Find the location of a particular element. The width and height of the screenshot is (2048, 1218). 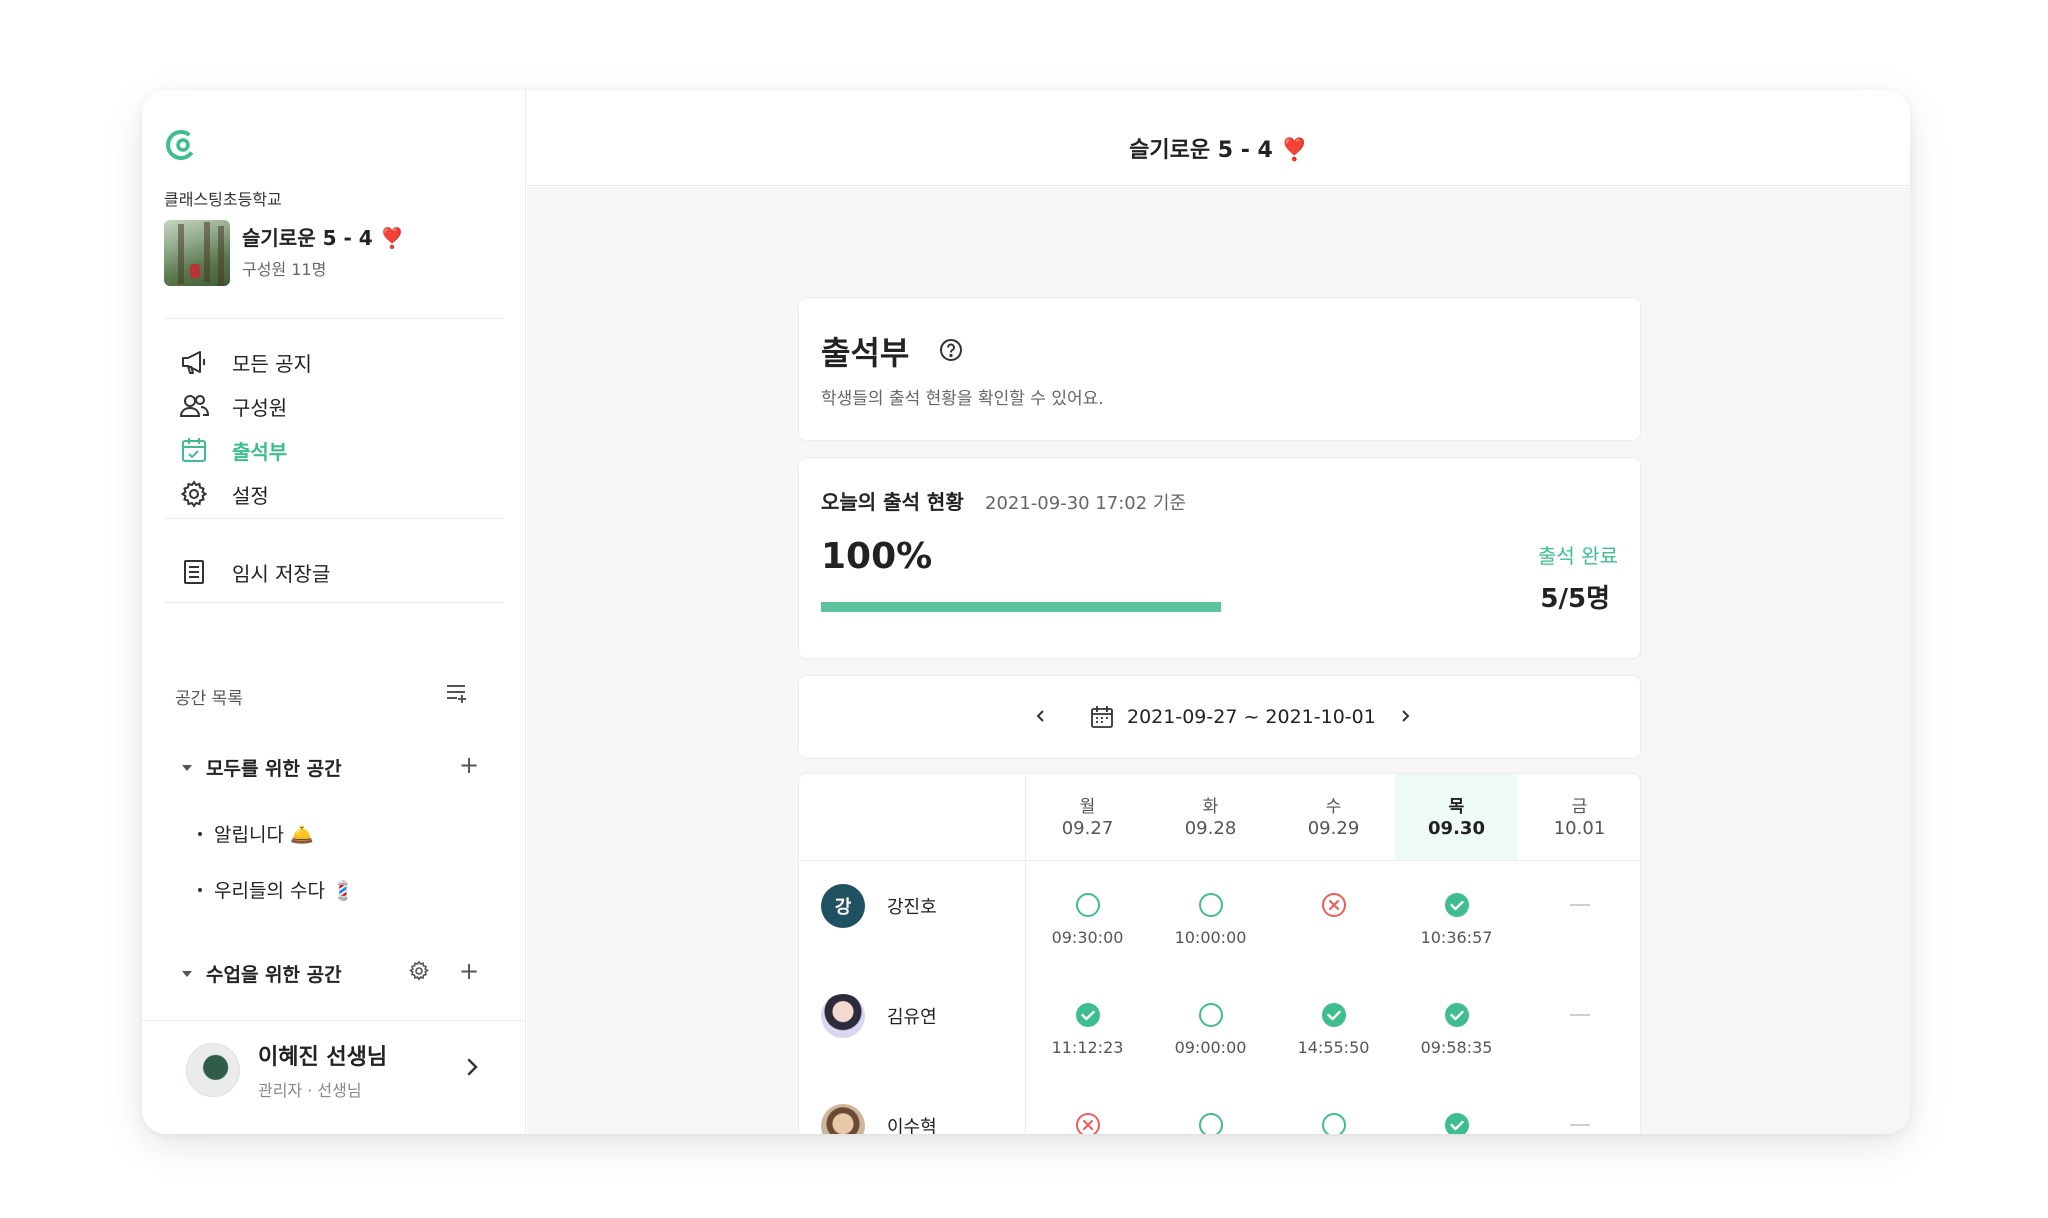

check-in-time: 10:36:57 is located at coordinates (1456, 937).